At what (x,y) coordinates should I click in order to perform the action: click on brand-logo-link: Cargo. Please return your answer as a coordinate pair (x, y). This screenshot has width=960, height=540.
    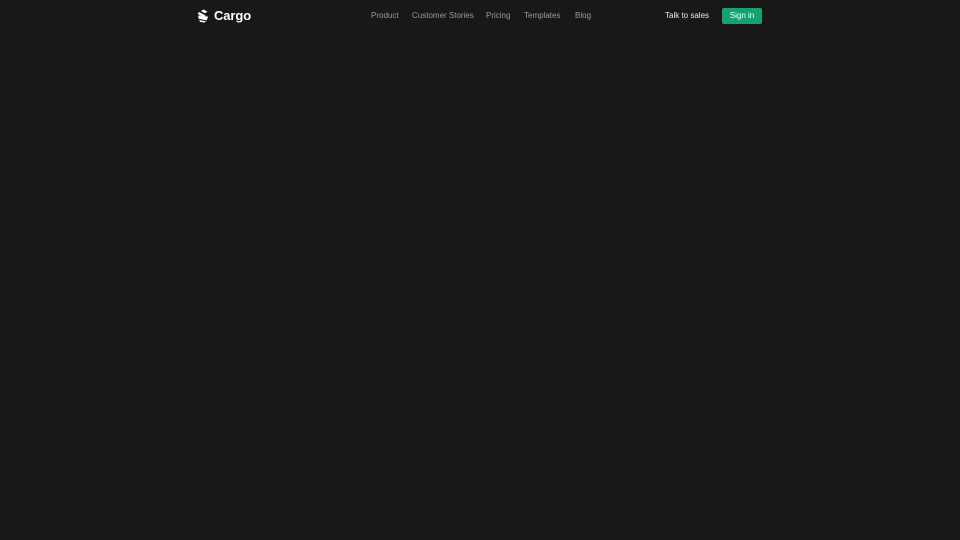
    Looking at the image, I should click on (224, 16).